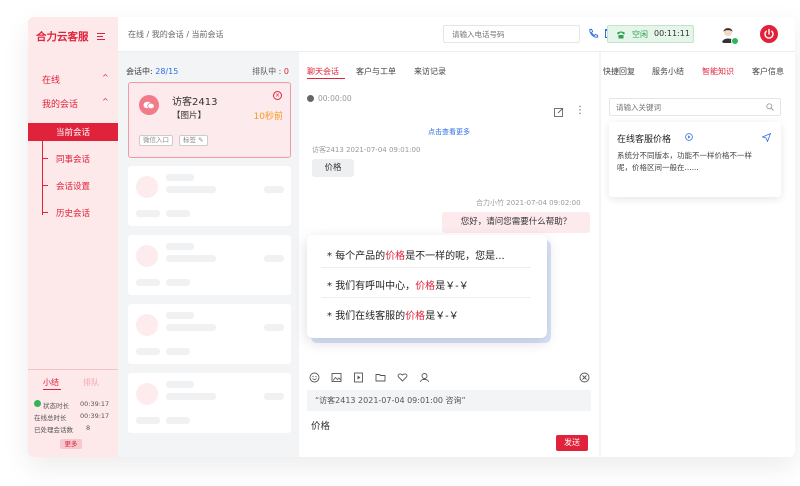  I want to click on sidebar-item-colleague-sessions: 同事会话, so click(73, 159).